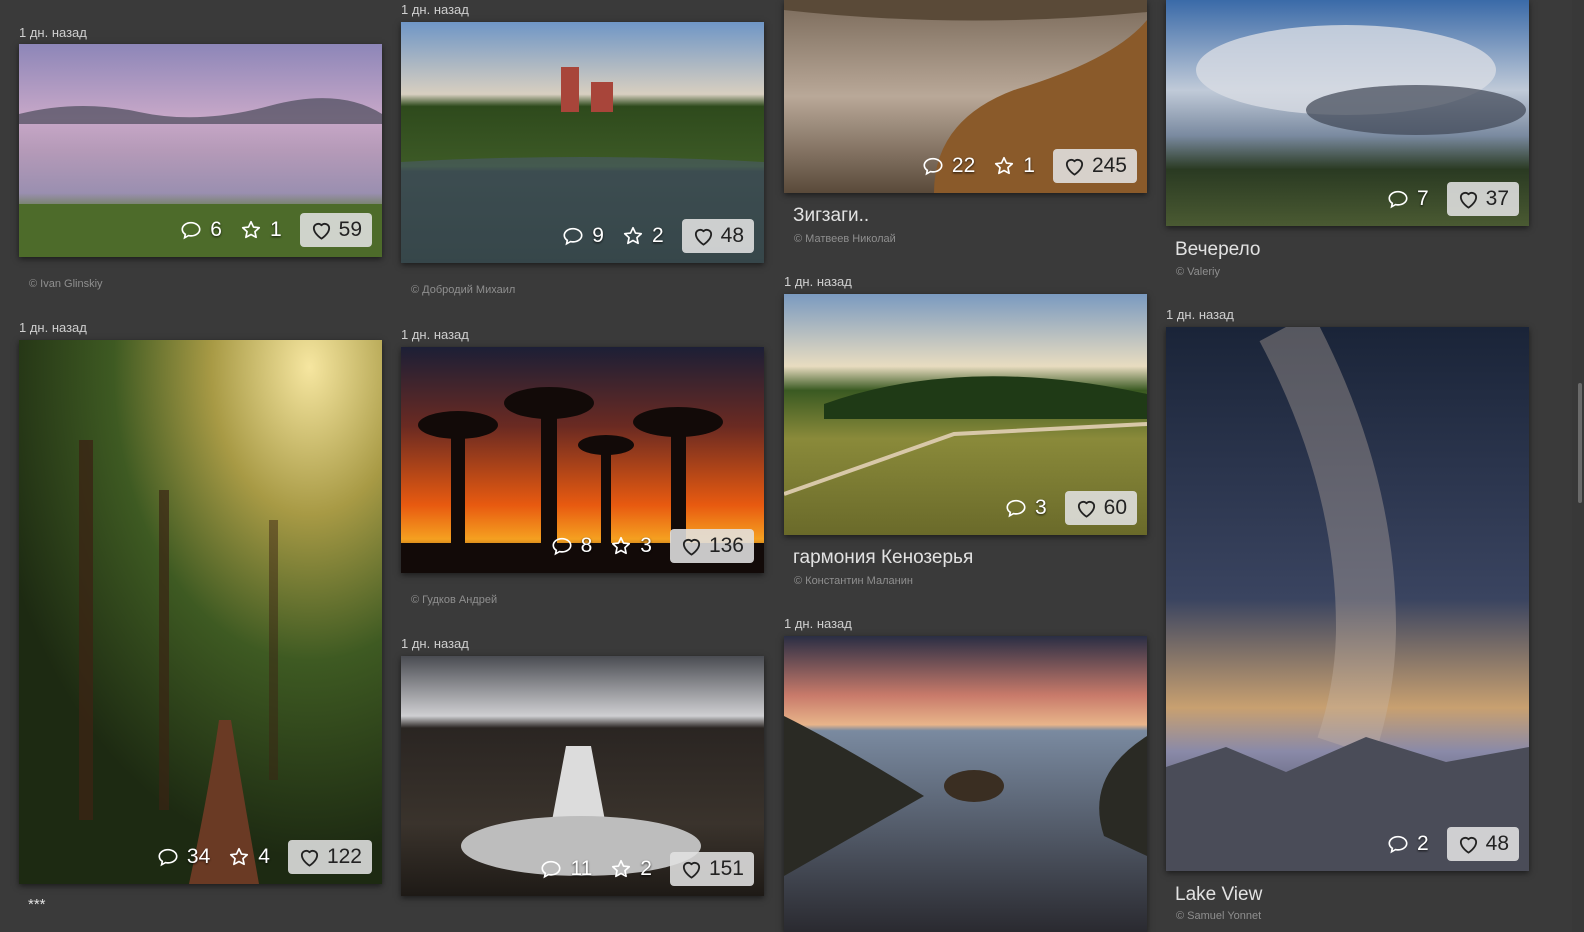 This screenshot has width=1584, height=932. What do you see at coordinates (853, 581) in the screenshot?
I see `photo-author: © Константин Маланин` at bounding box center [853, 581].